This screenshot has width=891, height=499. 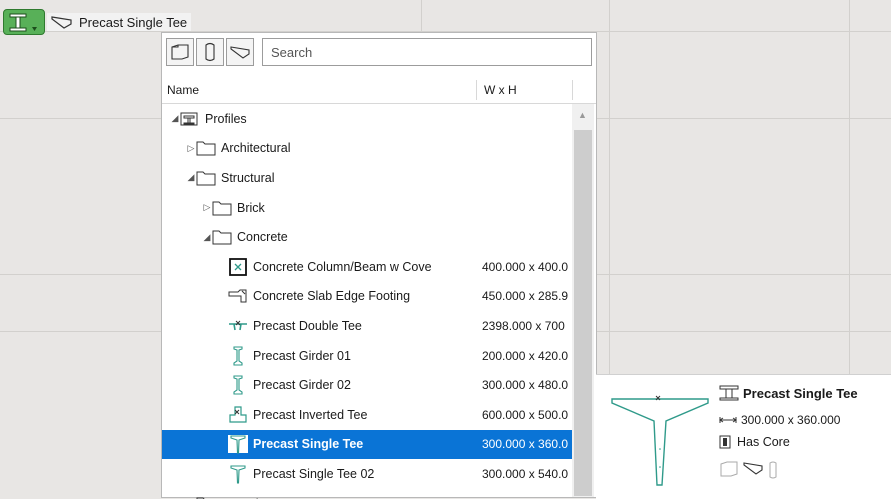 What do you see at coordinates (310, 414) in the screenshot?
I see `tree-item-label: Precast Inverted Tee` at bounding box center [310, 414].